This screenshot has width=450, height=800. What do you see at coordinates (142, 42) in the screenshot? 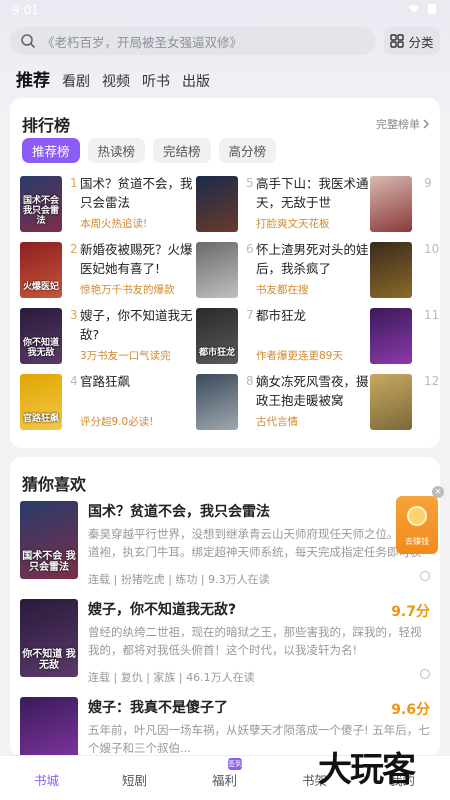
I see `search-placeholder: 《老朽百岁，开局被圣女强逼双修》` at bounding box center [142, 42].